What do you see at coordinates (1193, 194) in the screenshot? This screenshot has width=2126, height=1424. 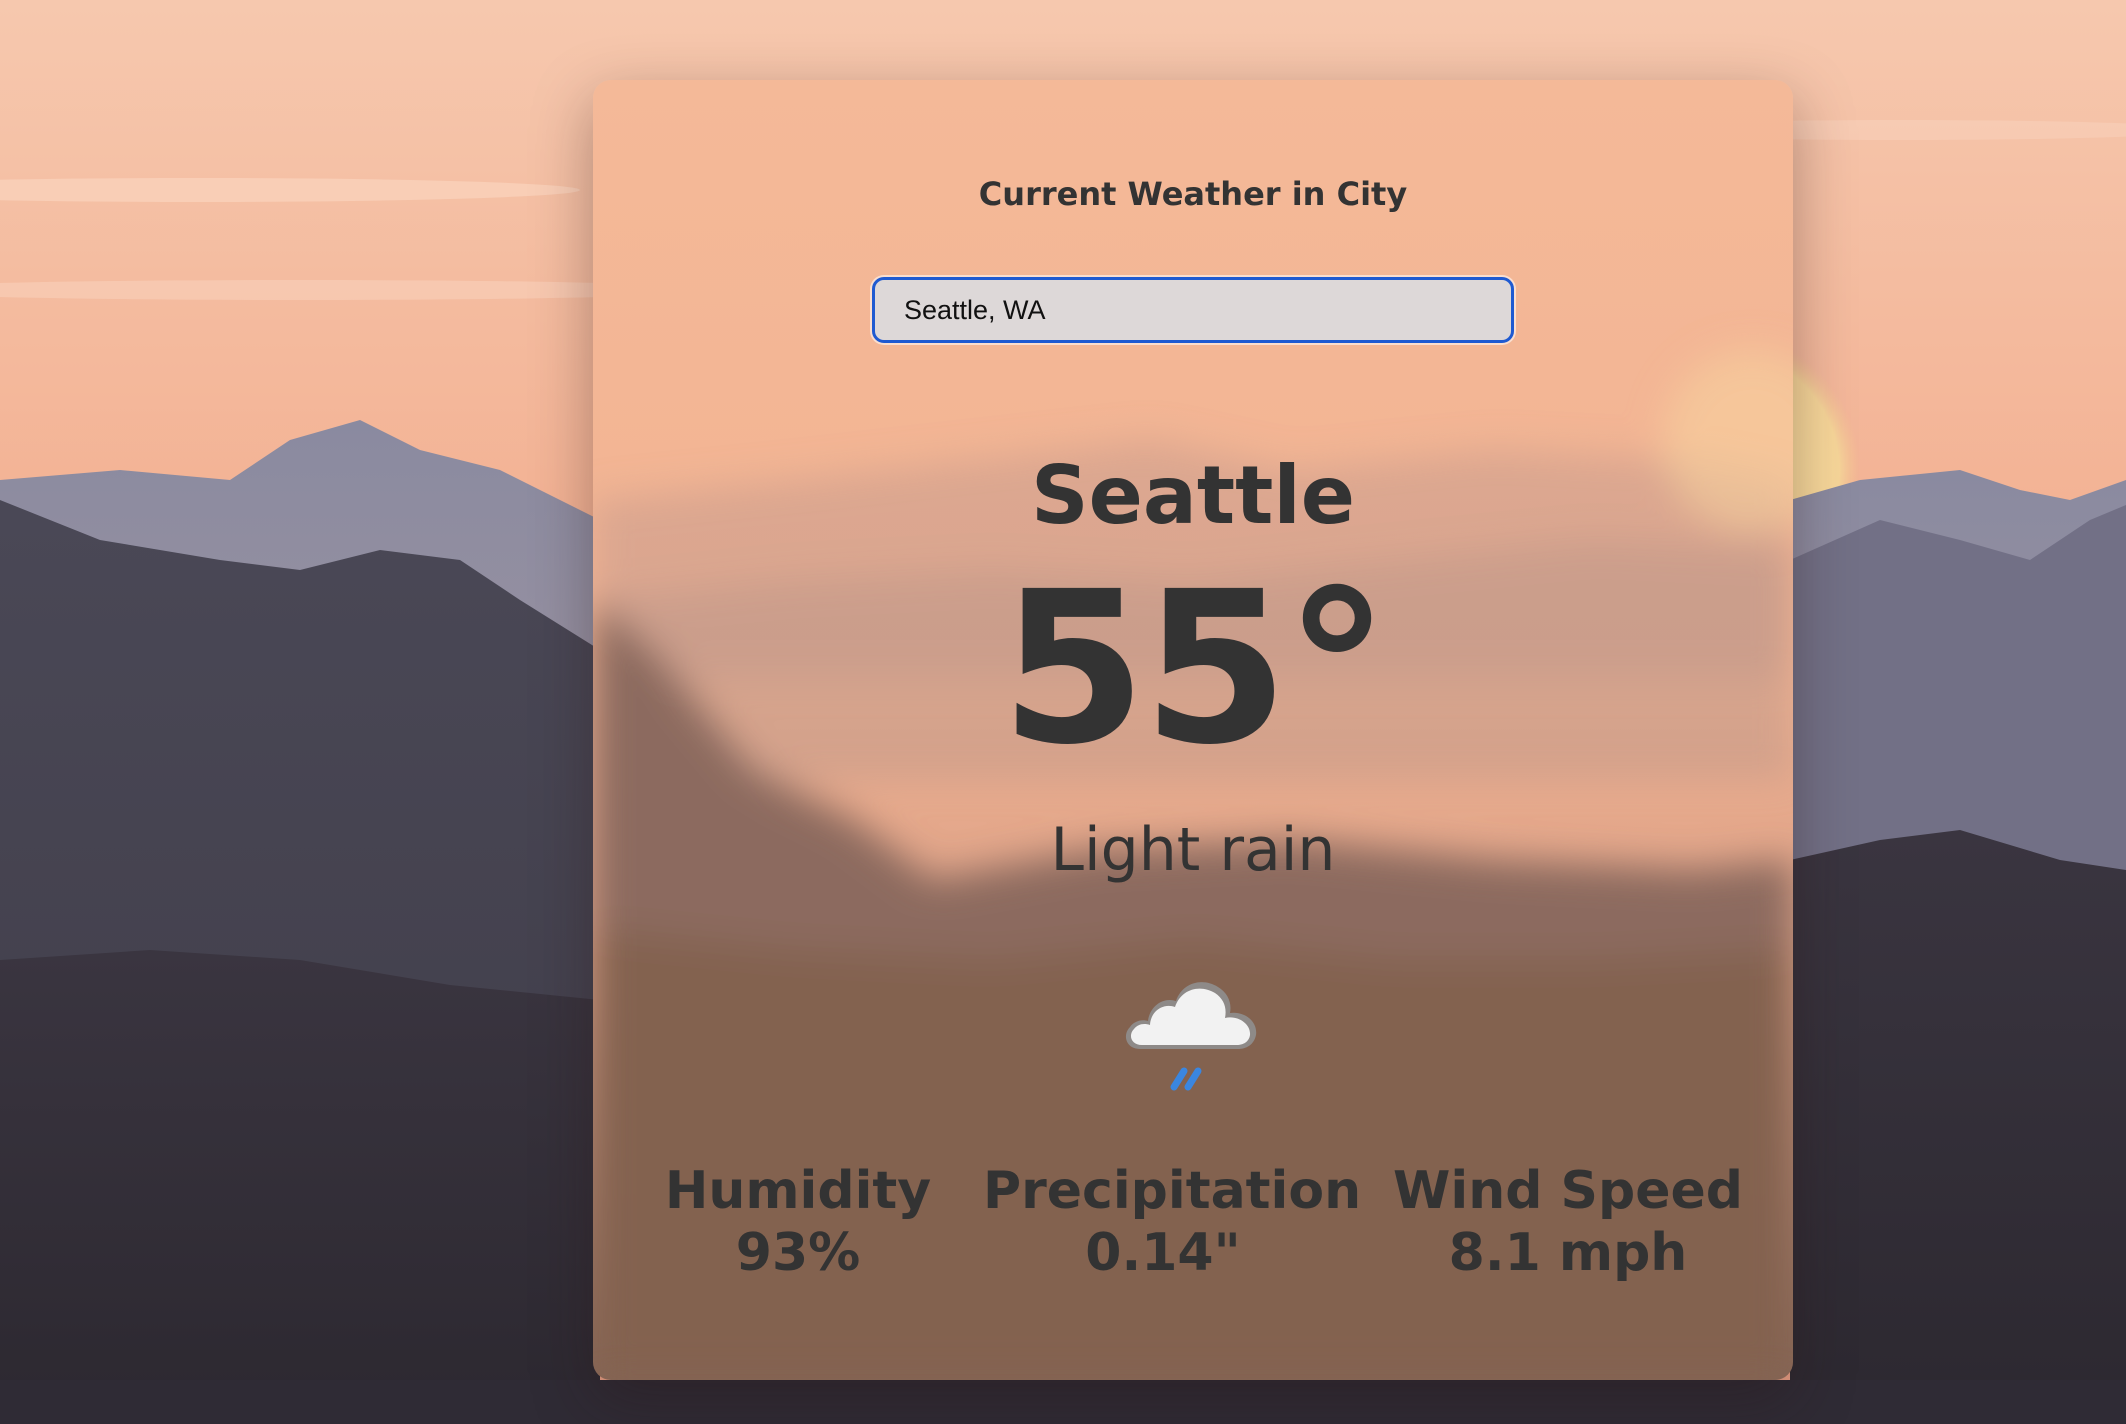 I see `page-heading: Current Weather in City` at bounding box center [1193, 194].